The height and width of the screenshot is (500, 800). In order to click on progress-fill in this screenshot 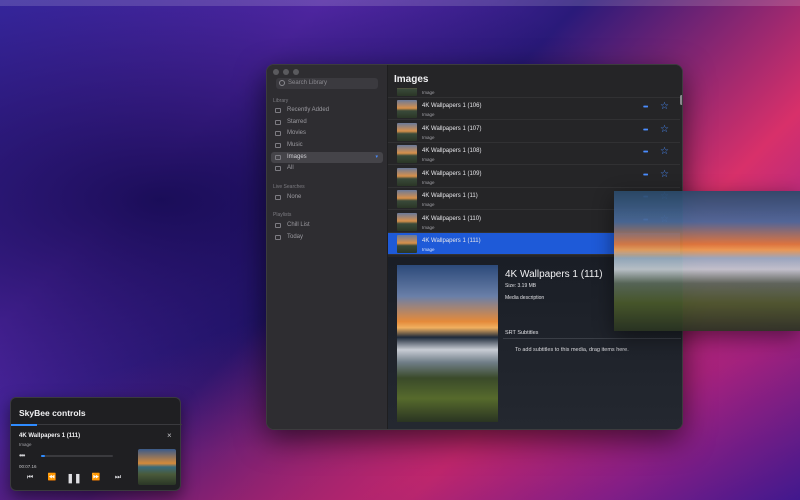, I will do `click(43, 456)`.